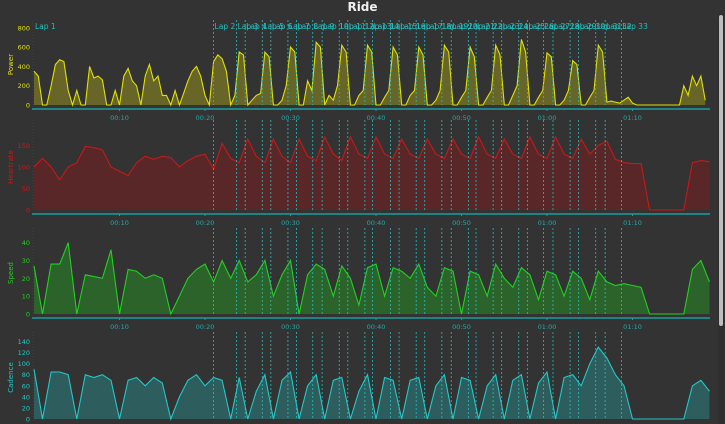  I want to click on y-tick-label: 600, so click(24, 48).